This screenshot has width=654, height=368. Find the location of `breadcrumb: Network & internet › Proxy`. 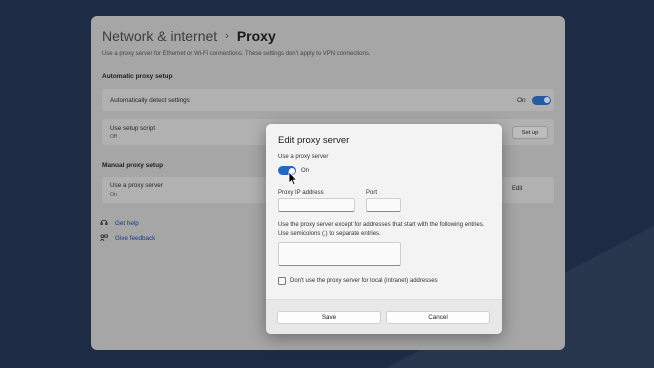

breadcrumb: Network & internet › Proxy is located at coordinates (189, 36).